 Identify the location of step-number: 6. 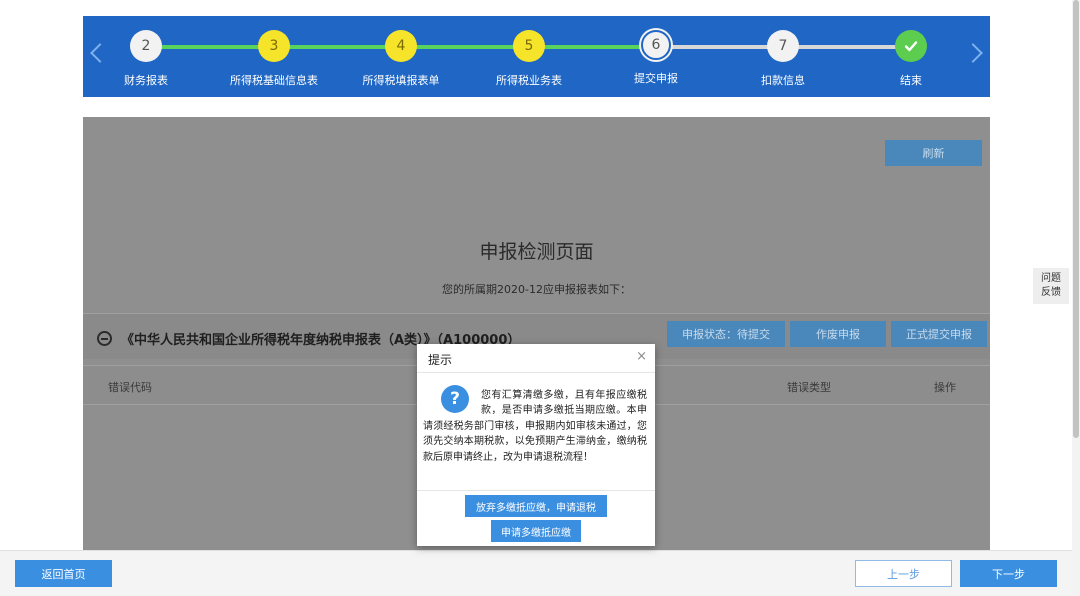
(656, 45).